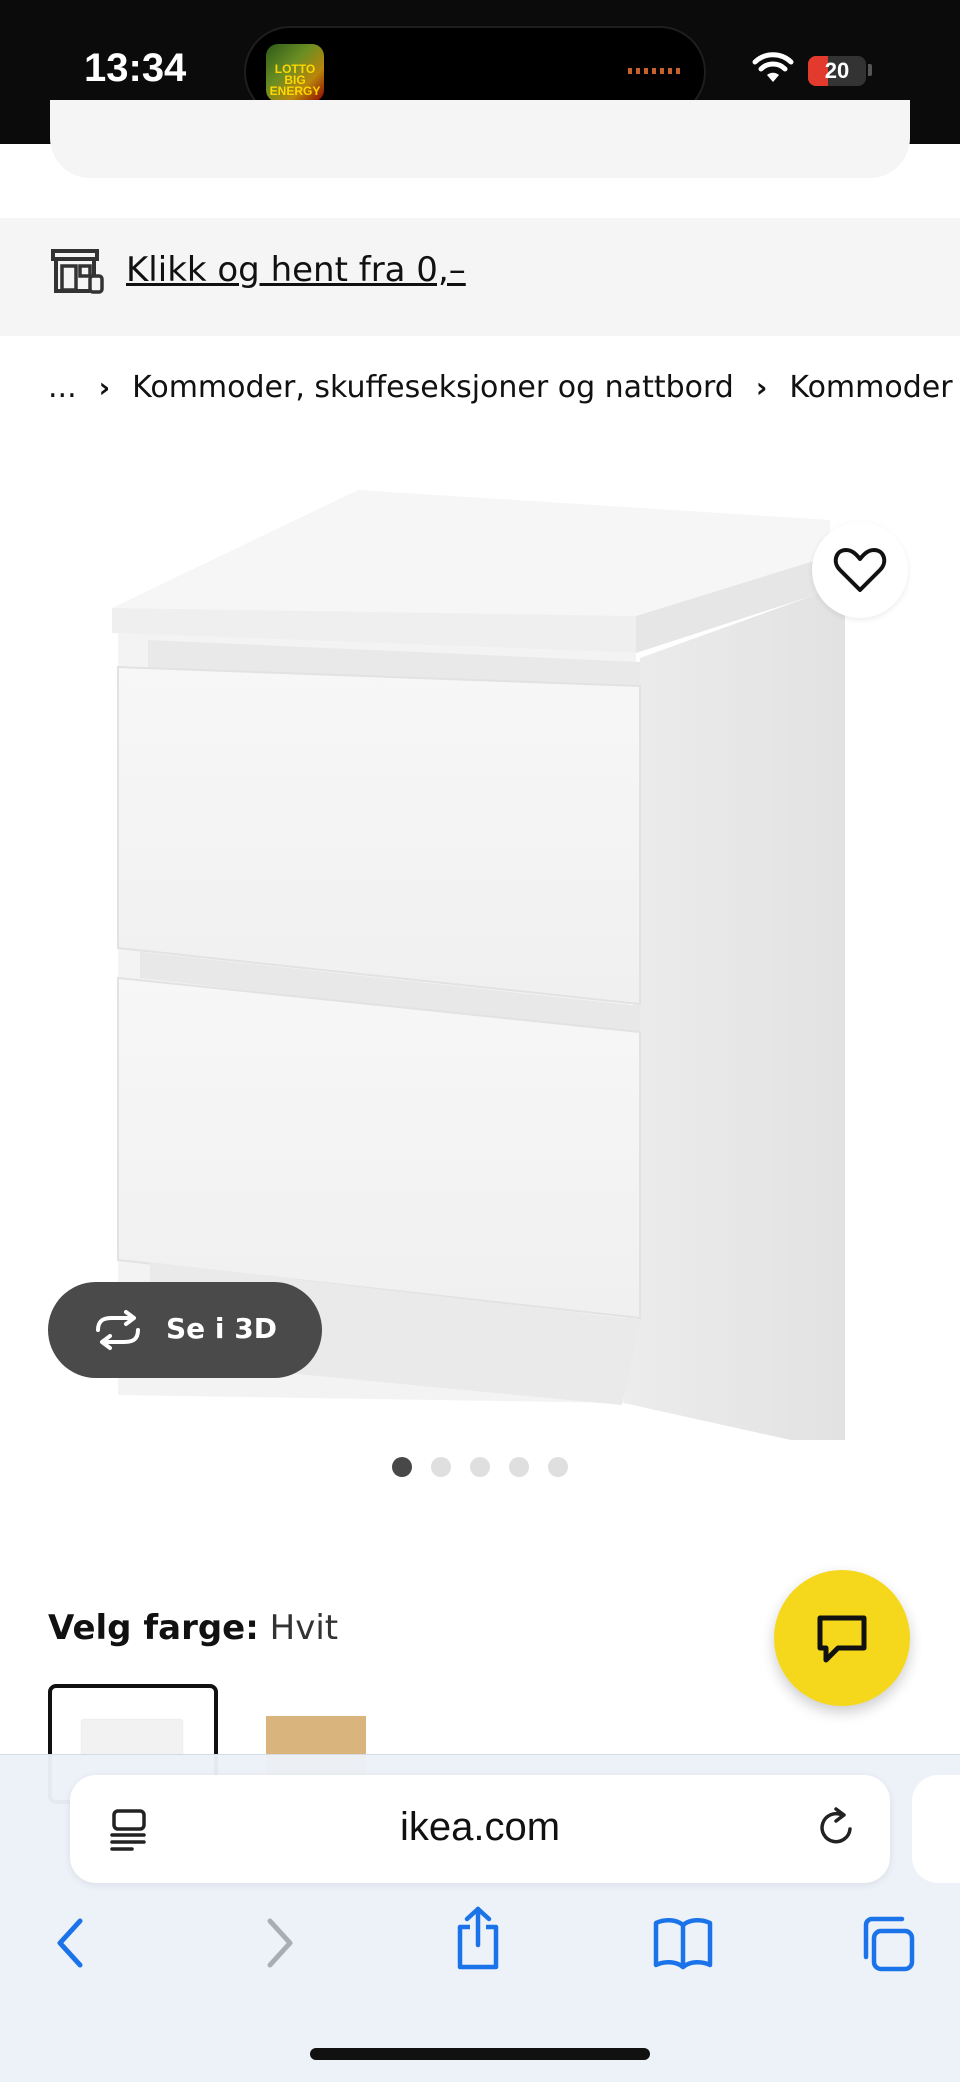 The width and height of the screenshot is (960, 2082). I want to click on battery-icon: 20, so click(837, 71).